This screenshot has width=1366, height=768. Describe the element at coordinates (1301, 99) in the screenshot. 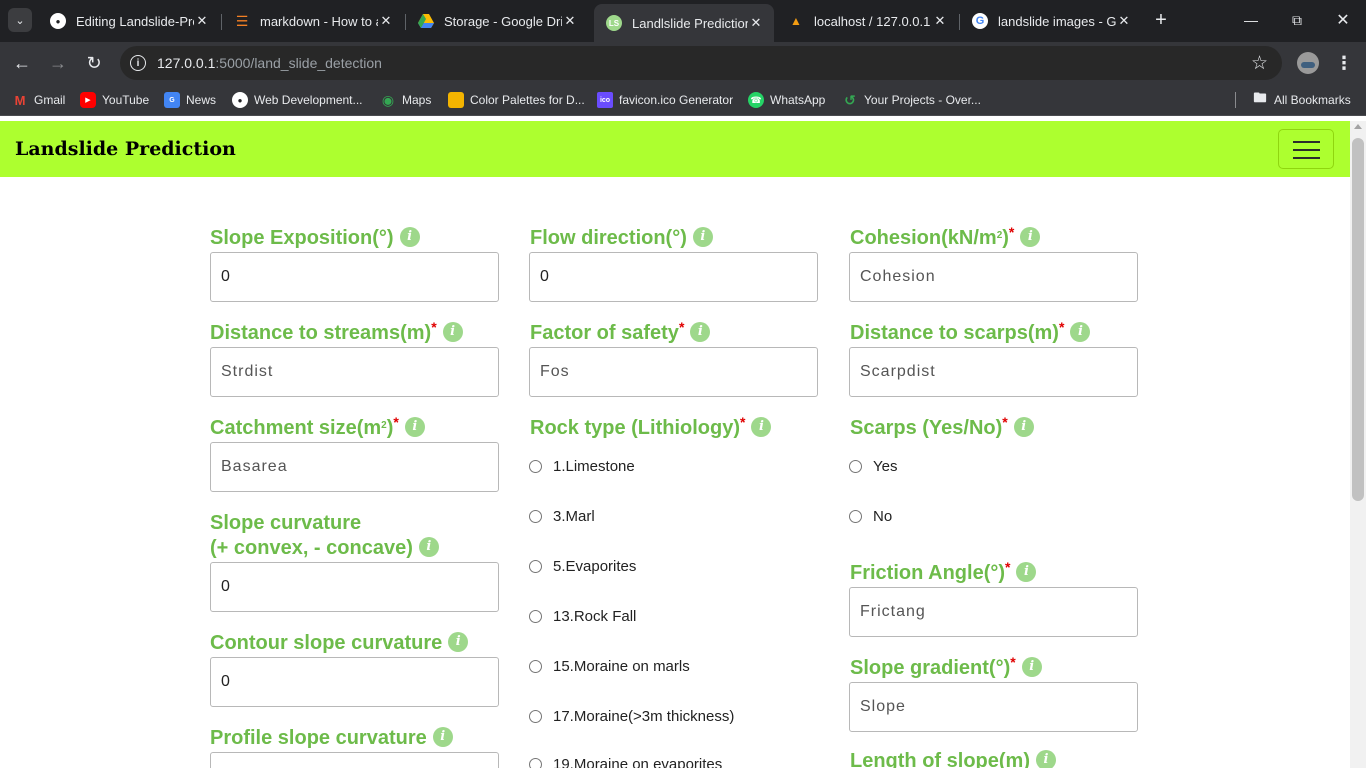

I see `all-bookmarks: 🖿 All Bookmarks` at that location.